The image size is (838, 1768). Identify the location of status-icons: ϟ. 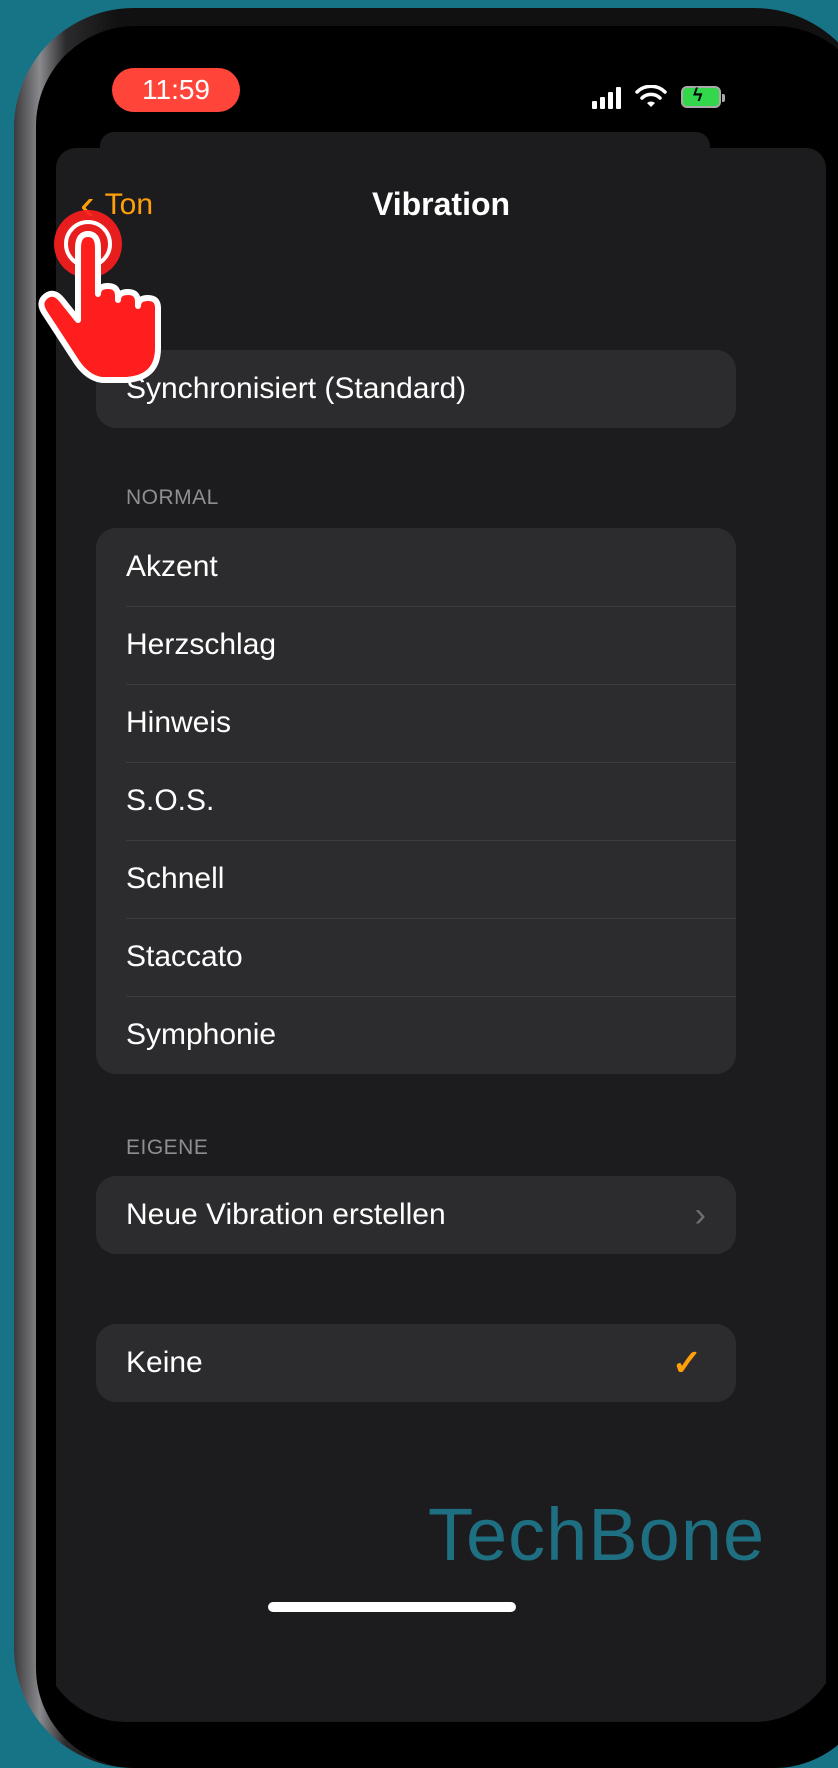
(658, 97).